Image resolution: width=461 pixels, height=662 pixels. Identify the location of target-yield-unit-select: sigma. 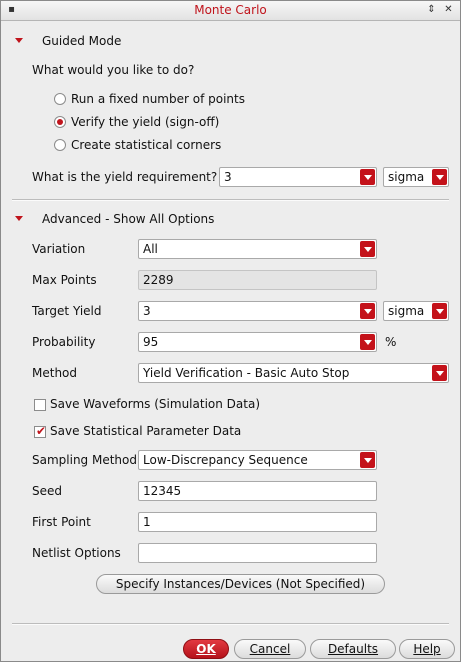
(416, 311).